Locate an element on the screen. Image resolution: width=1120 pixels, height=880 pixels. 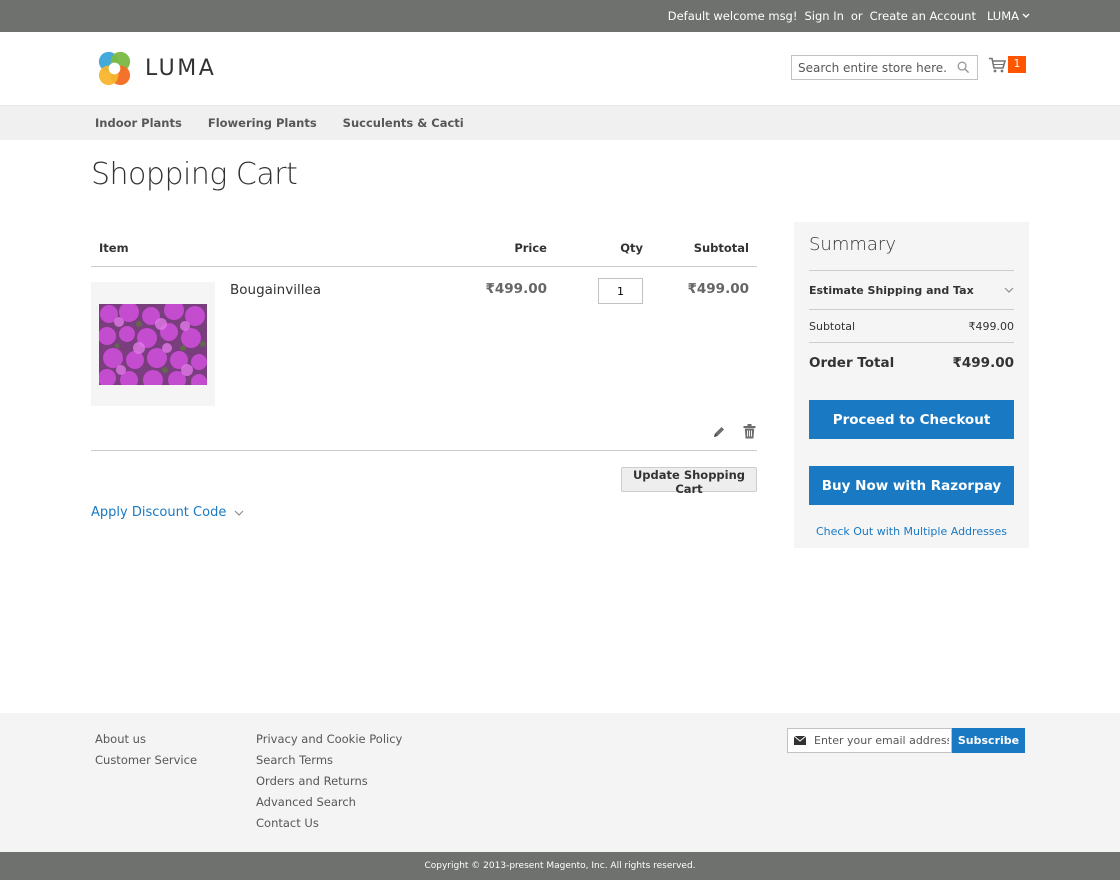
newsletter-email-input is located at coordinates (881, 740).